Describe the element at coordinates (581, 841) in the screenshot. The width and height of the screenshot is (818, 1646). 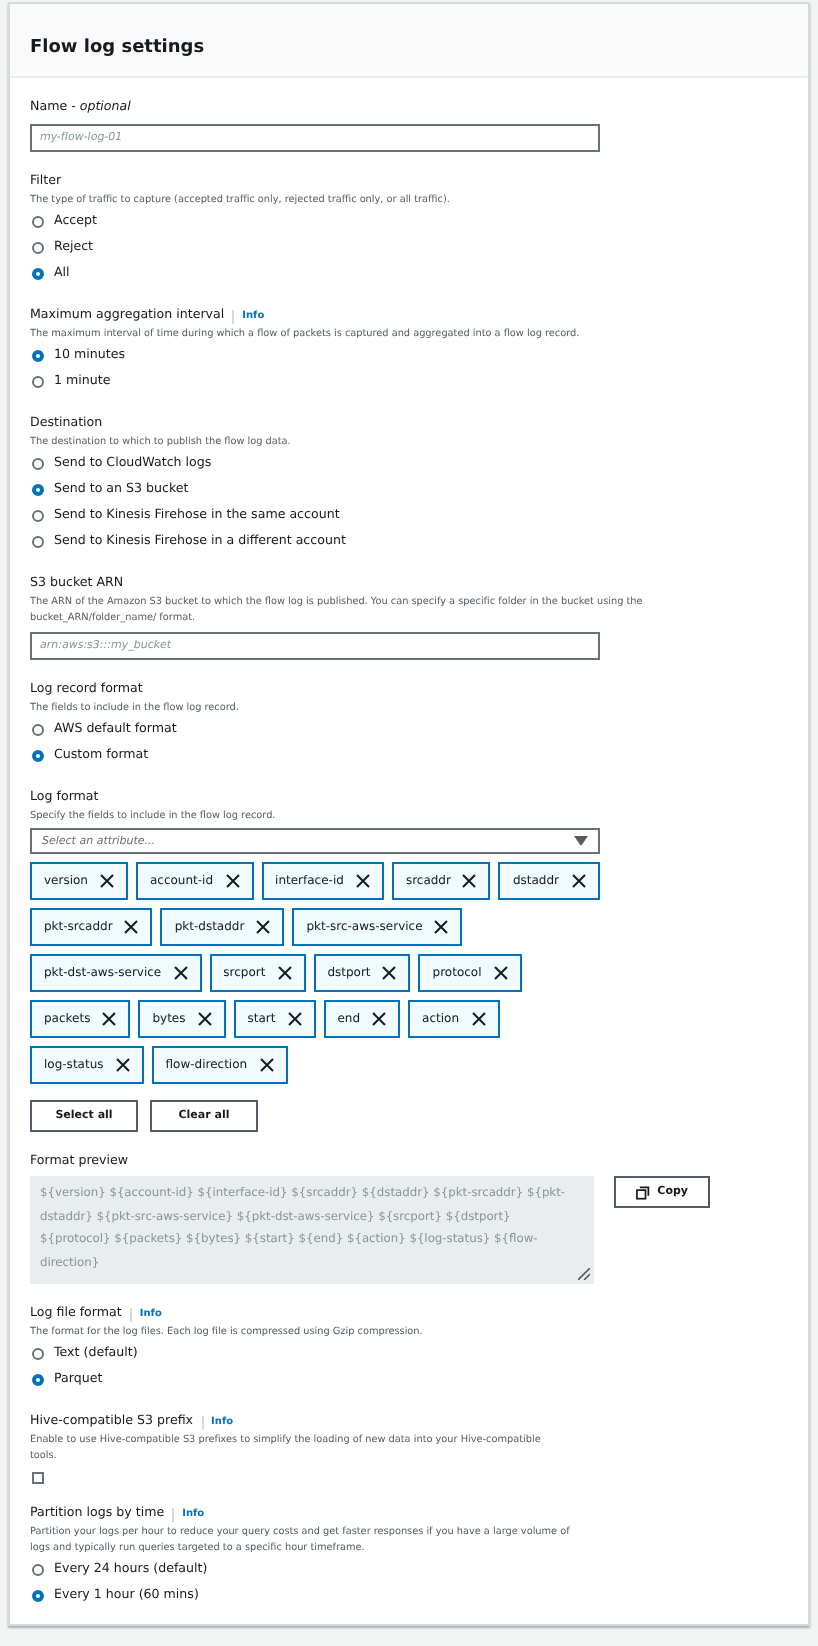
I see `caret-icon` at that location.